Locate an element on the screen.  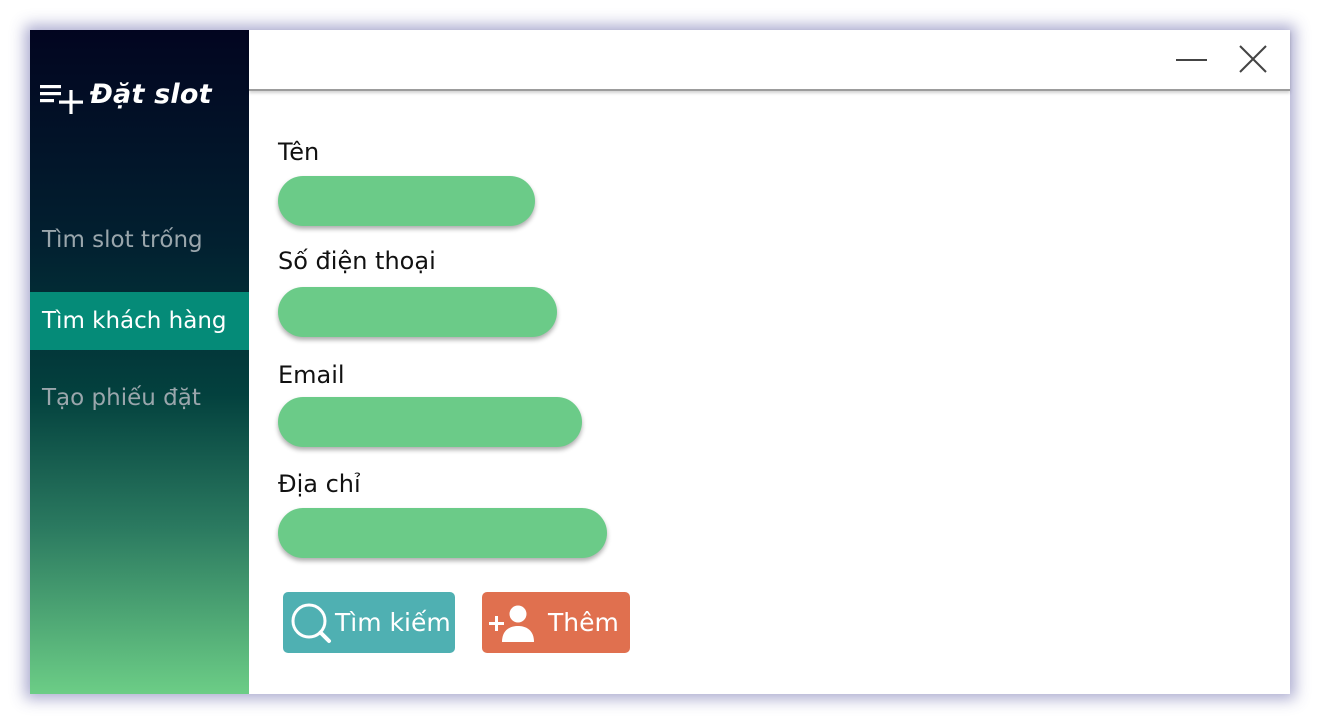
phone-input is located at coordinates (417, 312).